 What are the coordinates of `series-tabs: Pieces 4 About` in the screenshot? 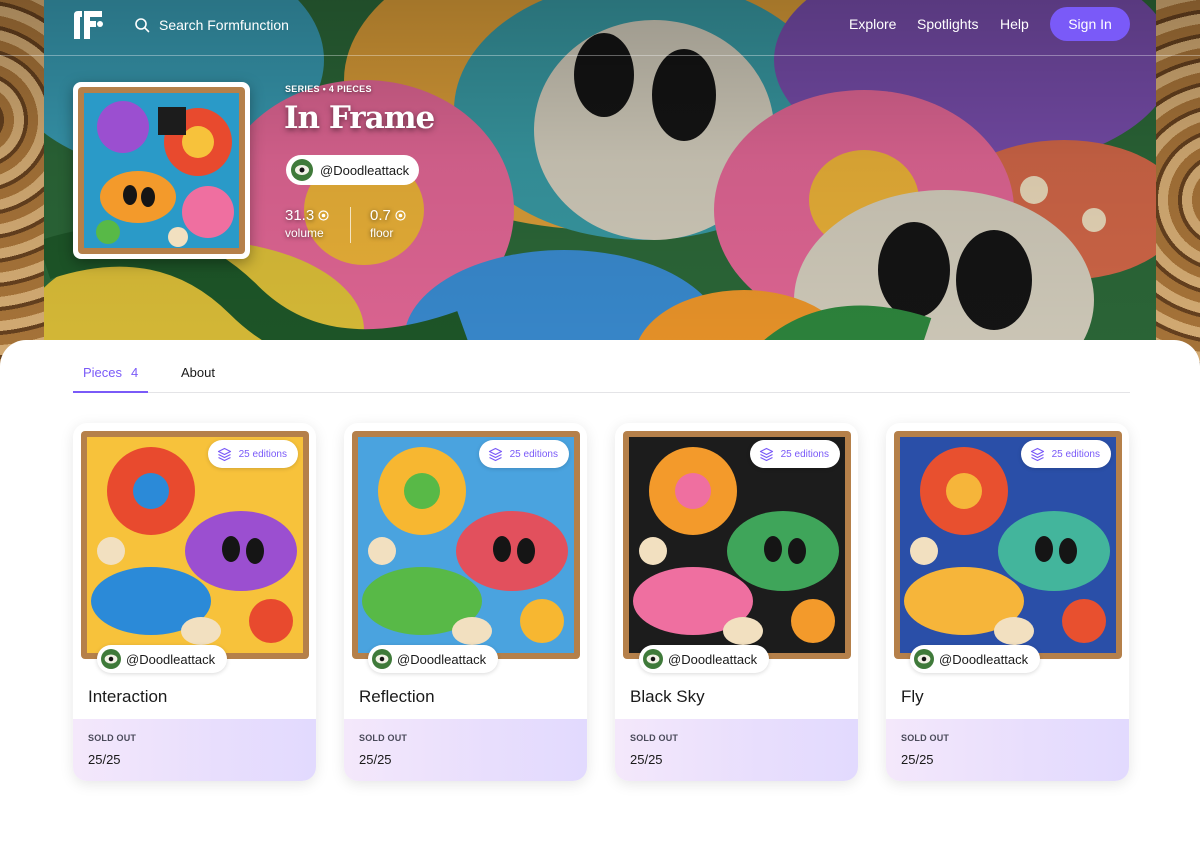 It's located at (601, 379).